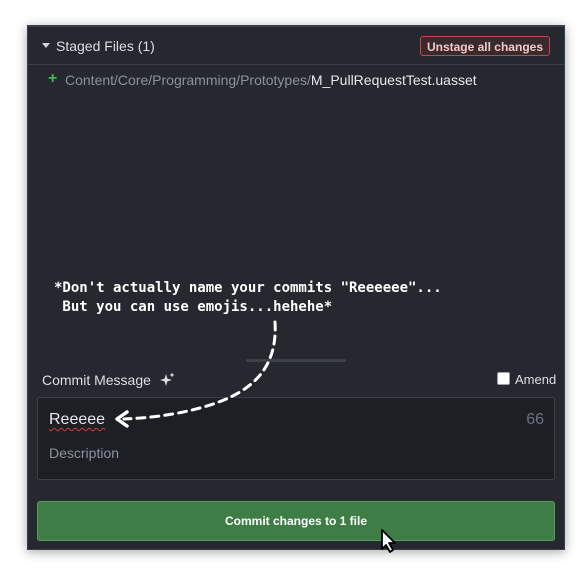  What do you see at coordinates (193, 307) in the screenshot?
I see `annotation-line-2: But you can use emojis...hehehe*` at bounding box center [193, 307].